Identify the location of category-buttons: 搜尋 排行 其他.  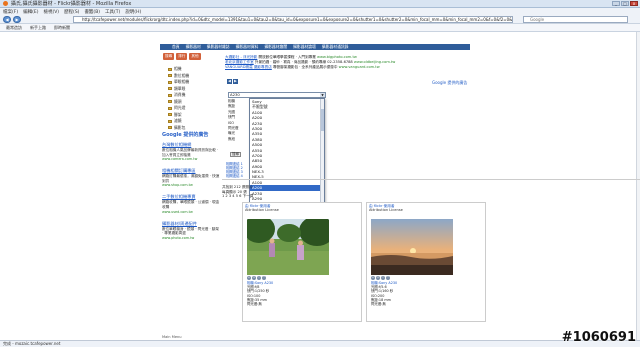
(182, 56).